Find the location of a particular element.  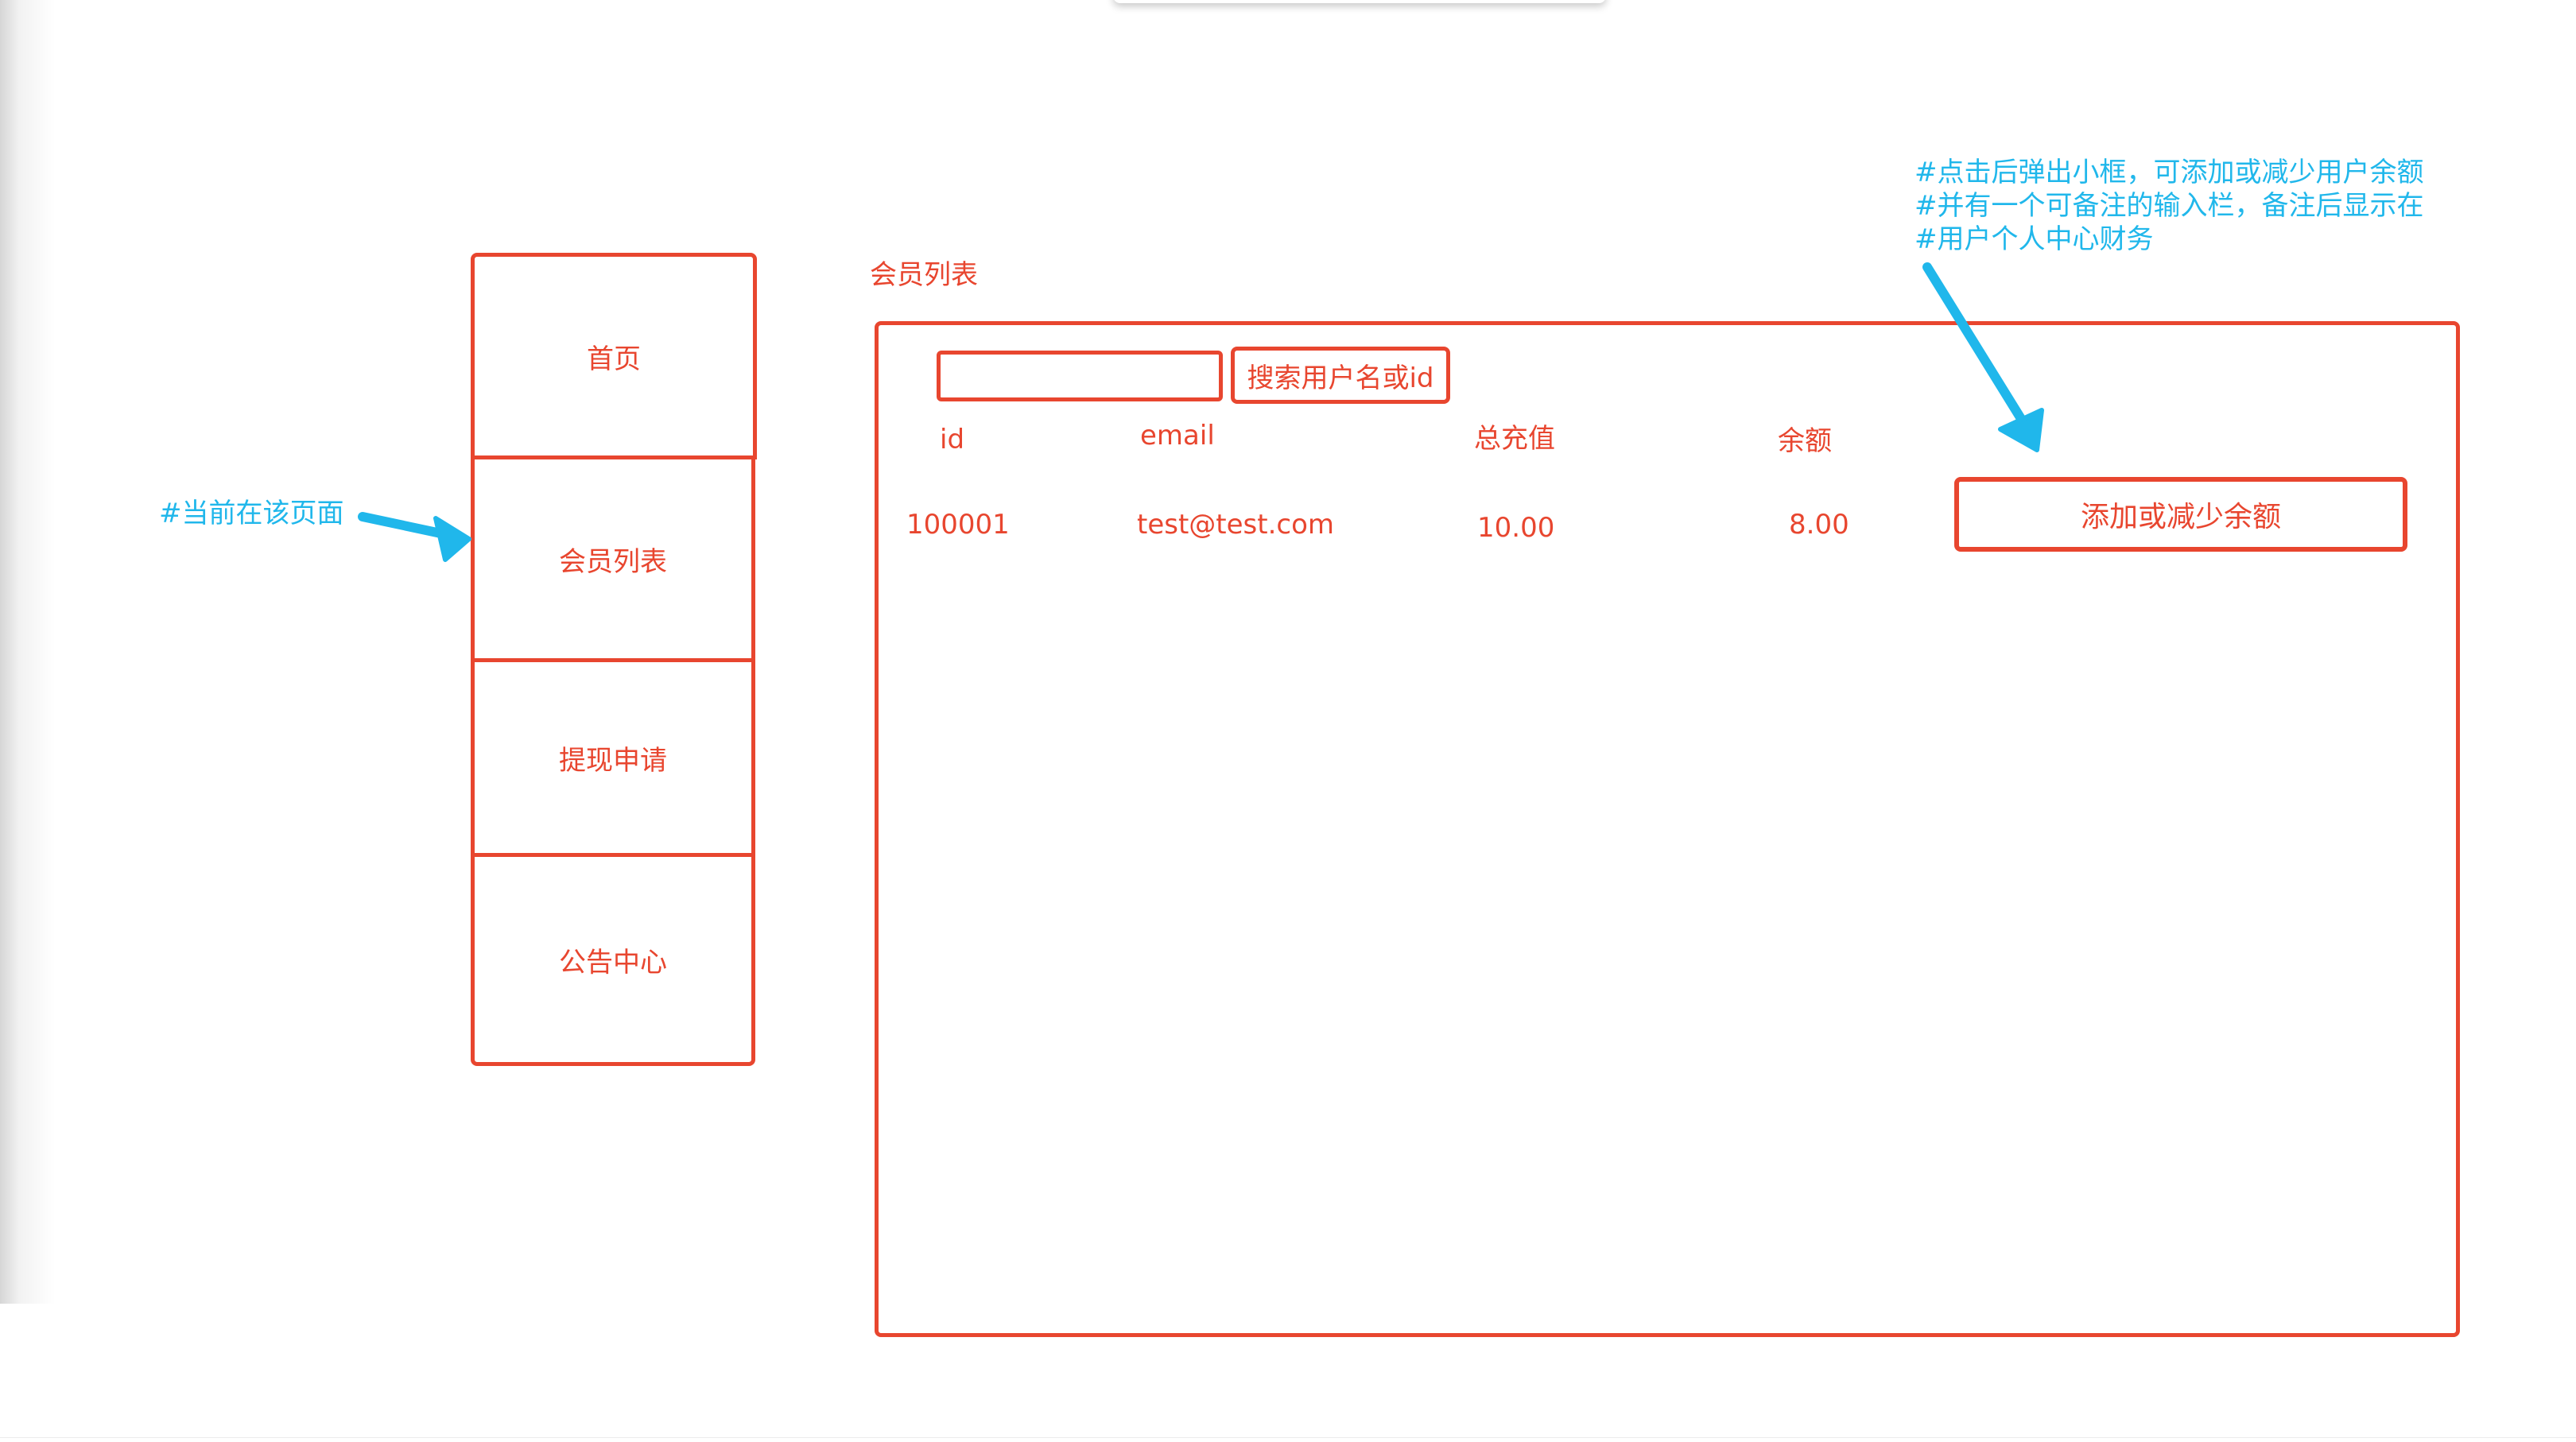

page-title: 会员列表 is located at coordinates (924, 275).